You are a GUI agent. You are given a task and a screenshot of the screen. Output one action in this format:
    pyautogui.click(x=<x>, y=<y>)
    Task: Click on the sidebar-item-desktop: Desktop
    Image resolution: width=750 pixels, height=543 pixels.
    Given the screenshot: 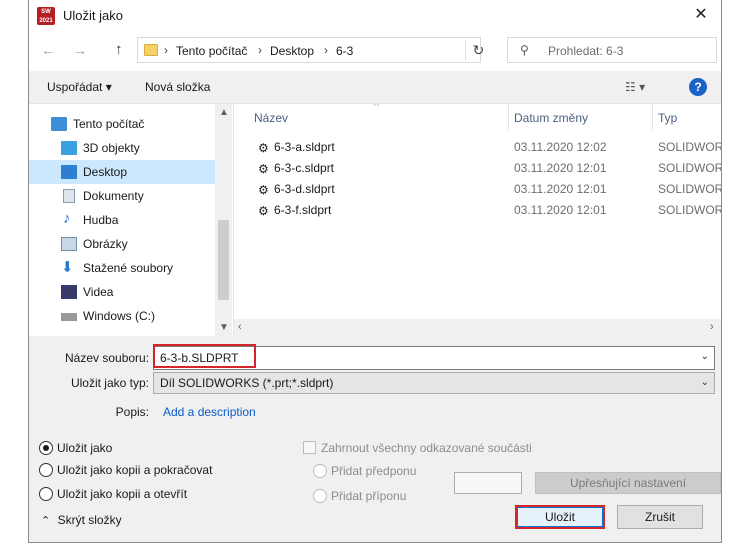 What is the action you would take?
    pyautogui.click(x=122, y=172)
    